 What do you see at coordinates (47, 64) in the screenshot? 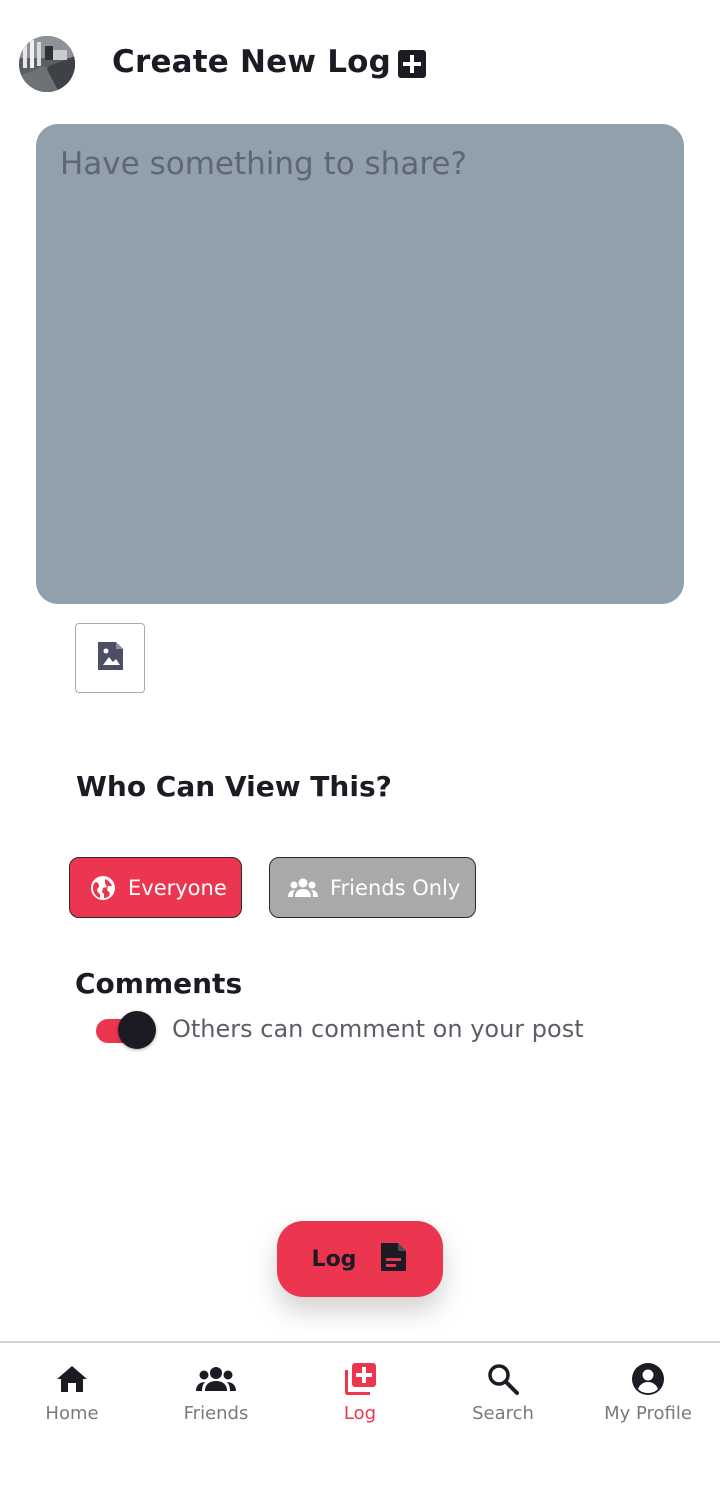
I see `avatar` at bounding box center [47, 64].